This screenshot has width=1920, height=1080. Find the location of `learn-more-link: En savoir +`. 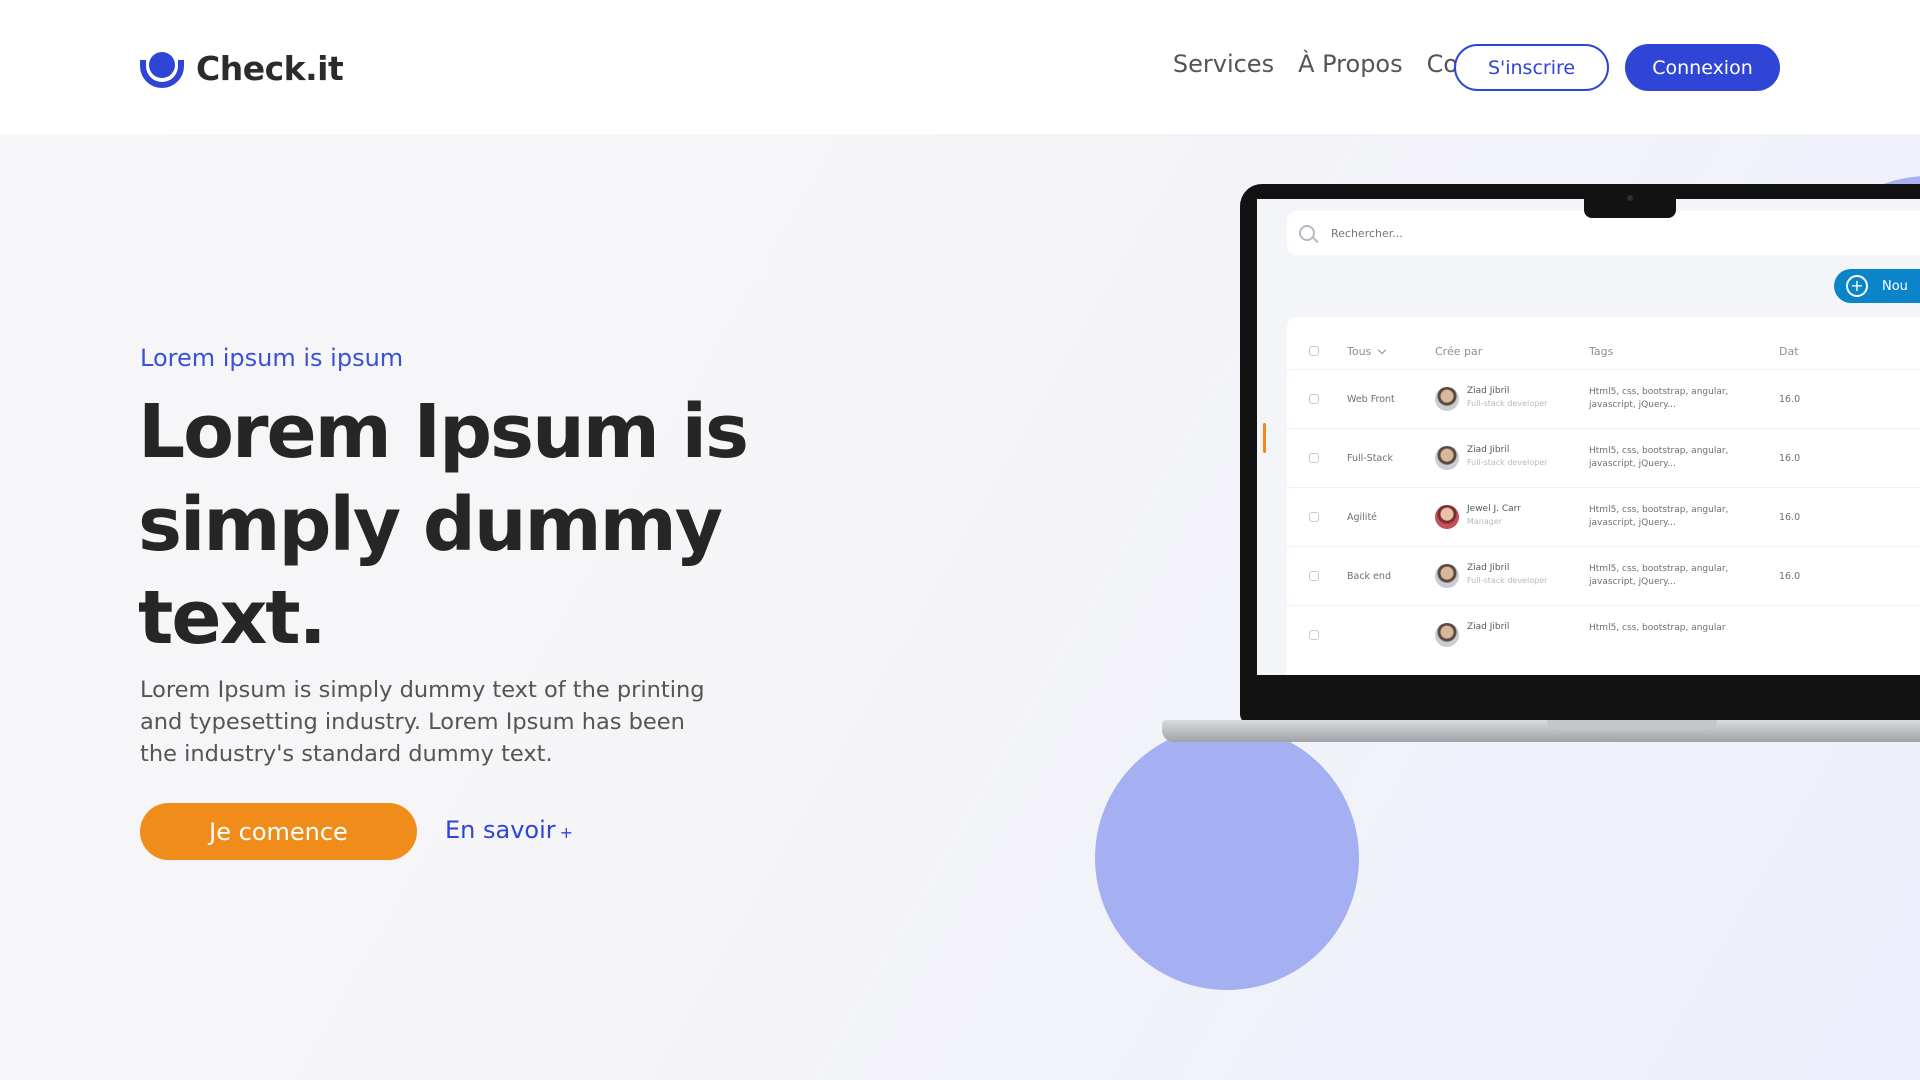

learn-more-link: En savoir + is located at coordinates (509, 830).